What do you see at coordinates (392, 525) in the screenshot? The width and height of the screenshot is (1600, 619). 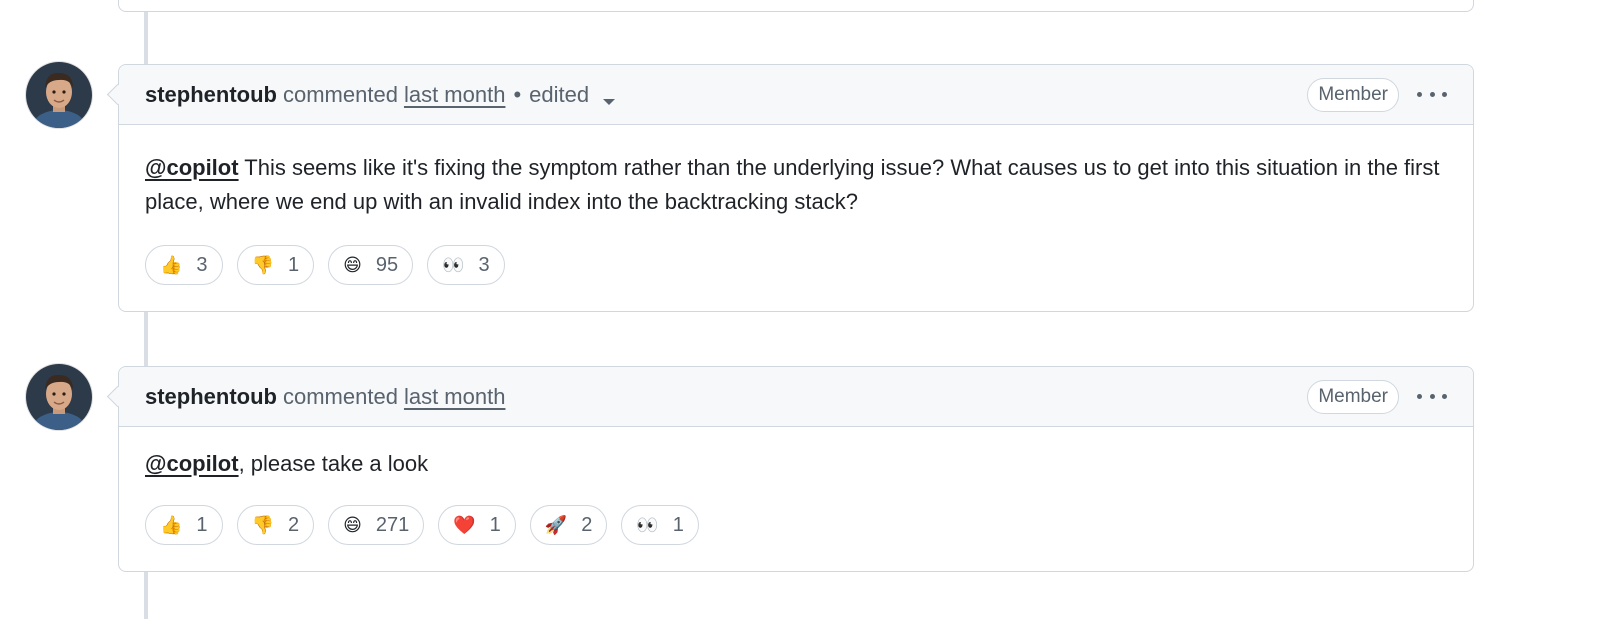 I see `reaction-count: 271` at bounding box center [392, 525].